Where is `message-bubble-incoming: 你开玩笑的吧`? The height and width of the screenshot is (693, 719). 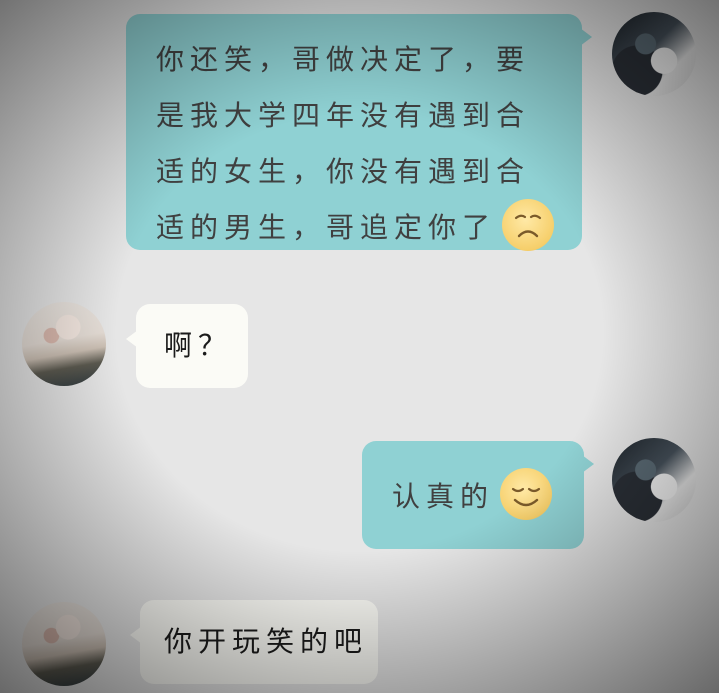 message-bubble-incoming: 你开玩笑的吧 is located at coordinates (254, 642).